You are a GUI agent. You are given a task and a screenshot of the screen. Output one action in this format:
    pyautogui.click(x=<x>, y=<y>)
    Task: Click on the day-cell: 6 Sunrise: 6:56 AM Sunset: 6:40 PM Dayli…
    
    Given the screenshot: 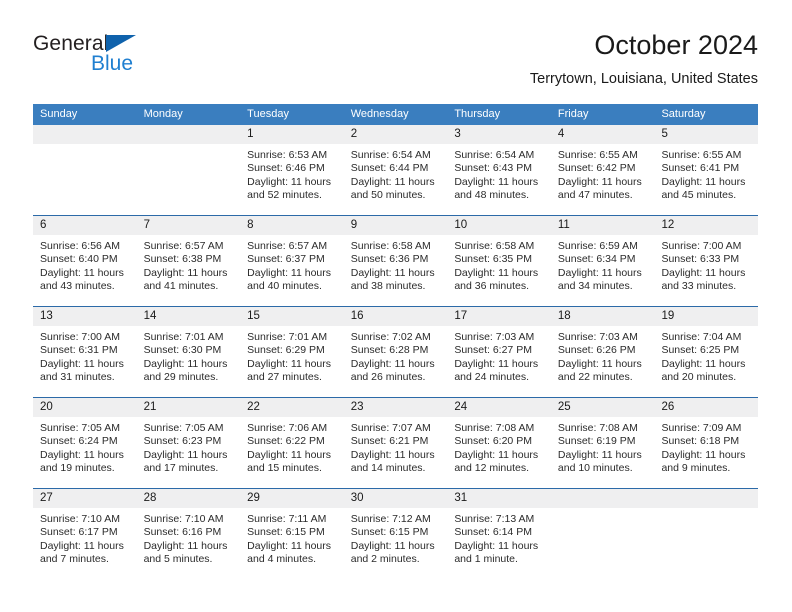 What is the action you would take?
    pyautogui.click(x=85, y=261)
    